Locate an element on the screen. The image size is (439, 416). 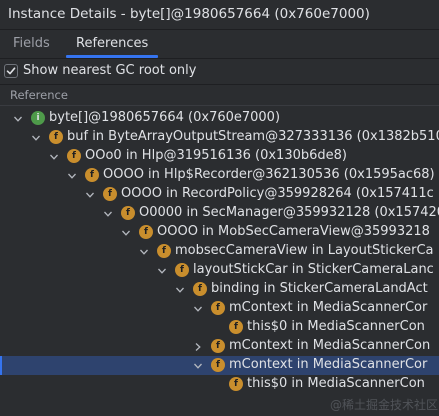
tab-references: References is located at coordinates (112, 44).